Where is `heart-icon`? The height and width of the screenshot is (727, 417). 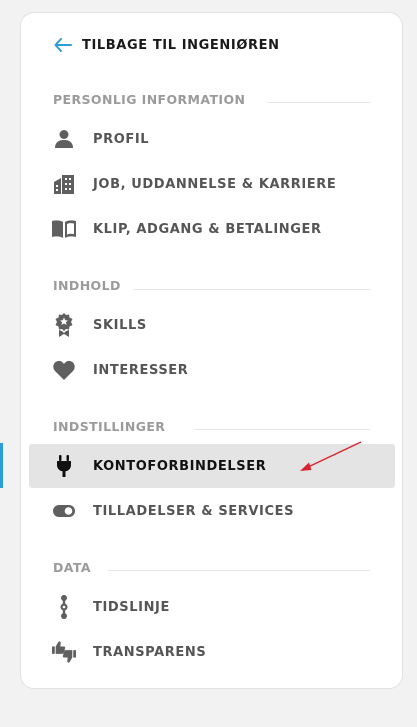 heart-icon is located at coordinates (64, 370).